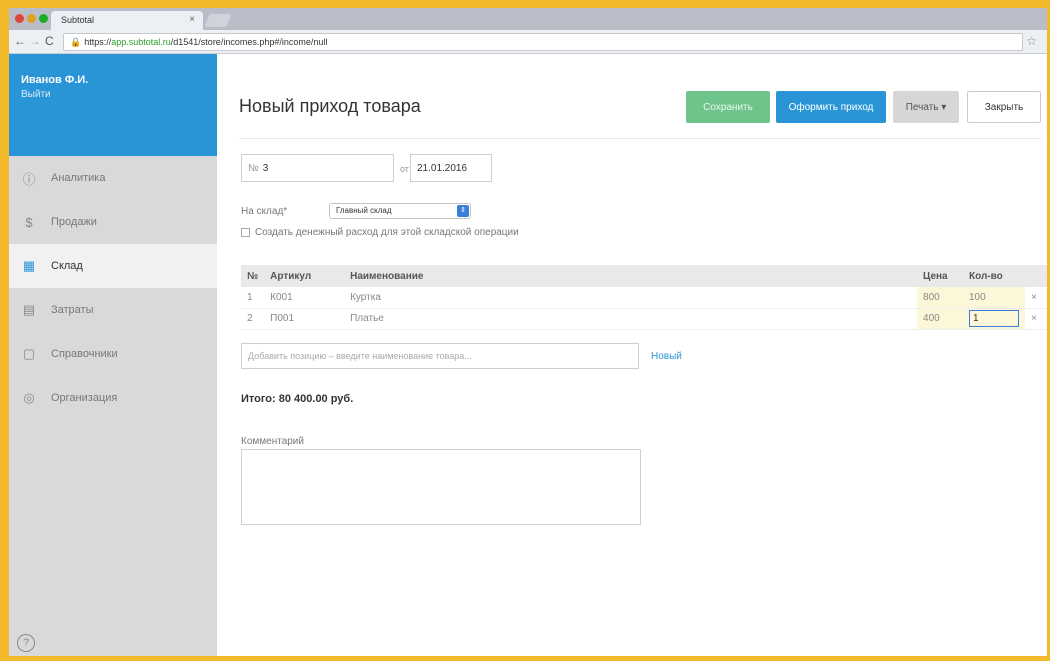 The width and height of the screenshot is (1050, 661). Describe the element at coordinates (218, 20) in the screenshot. I see `new-tab-button` at that location.